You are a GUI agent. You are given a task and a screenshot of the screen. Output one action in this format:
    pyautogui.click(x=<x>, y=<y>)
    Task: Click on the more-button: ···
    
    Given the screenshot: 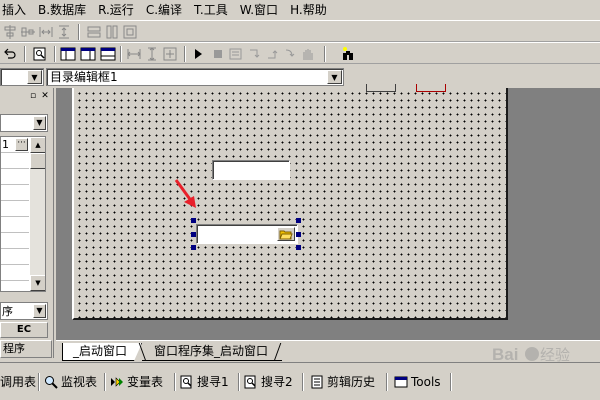 What is the action you would take?
    pyautogui.click(x=21, y=144)
    